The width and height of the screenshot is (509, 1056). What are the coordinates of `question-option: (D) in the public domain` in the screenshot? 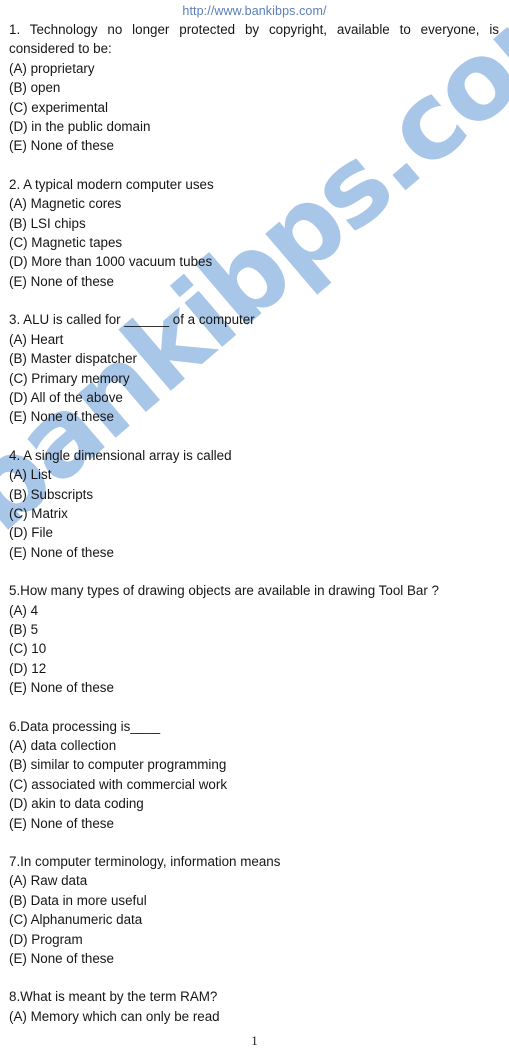 It's located at (80, 127).